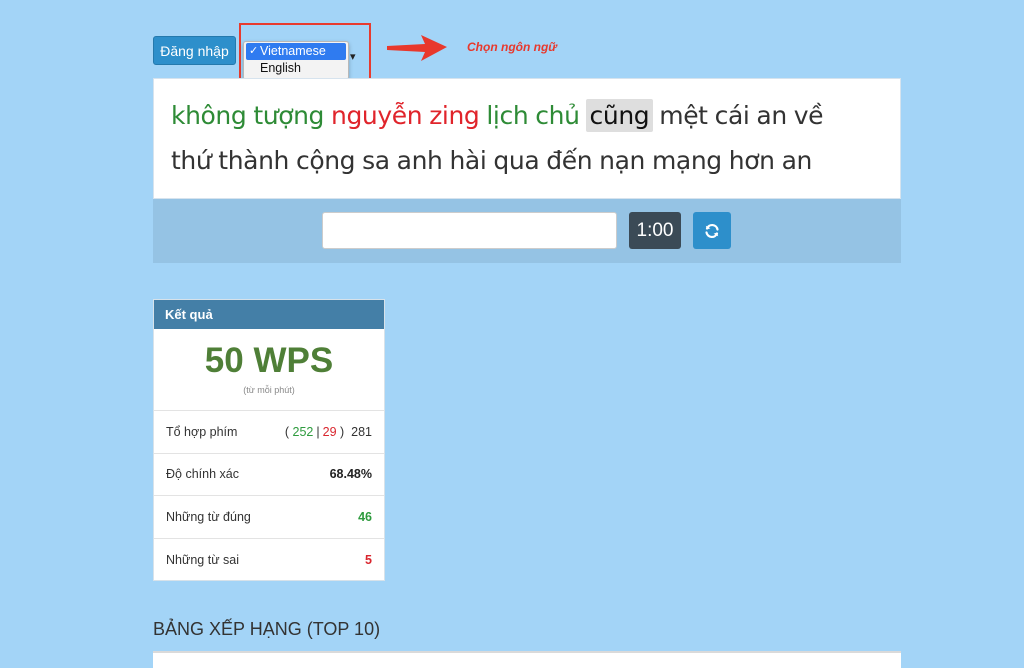 Image resolution: width=1024 pixels, height=668 pixels. I want to click on correct-words-label: Những từ đúng, so click(208, 516).